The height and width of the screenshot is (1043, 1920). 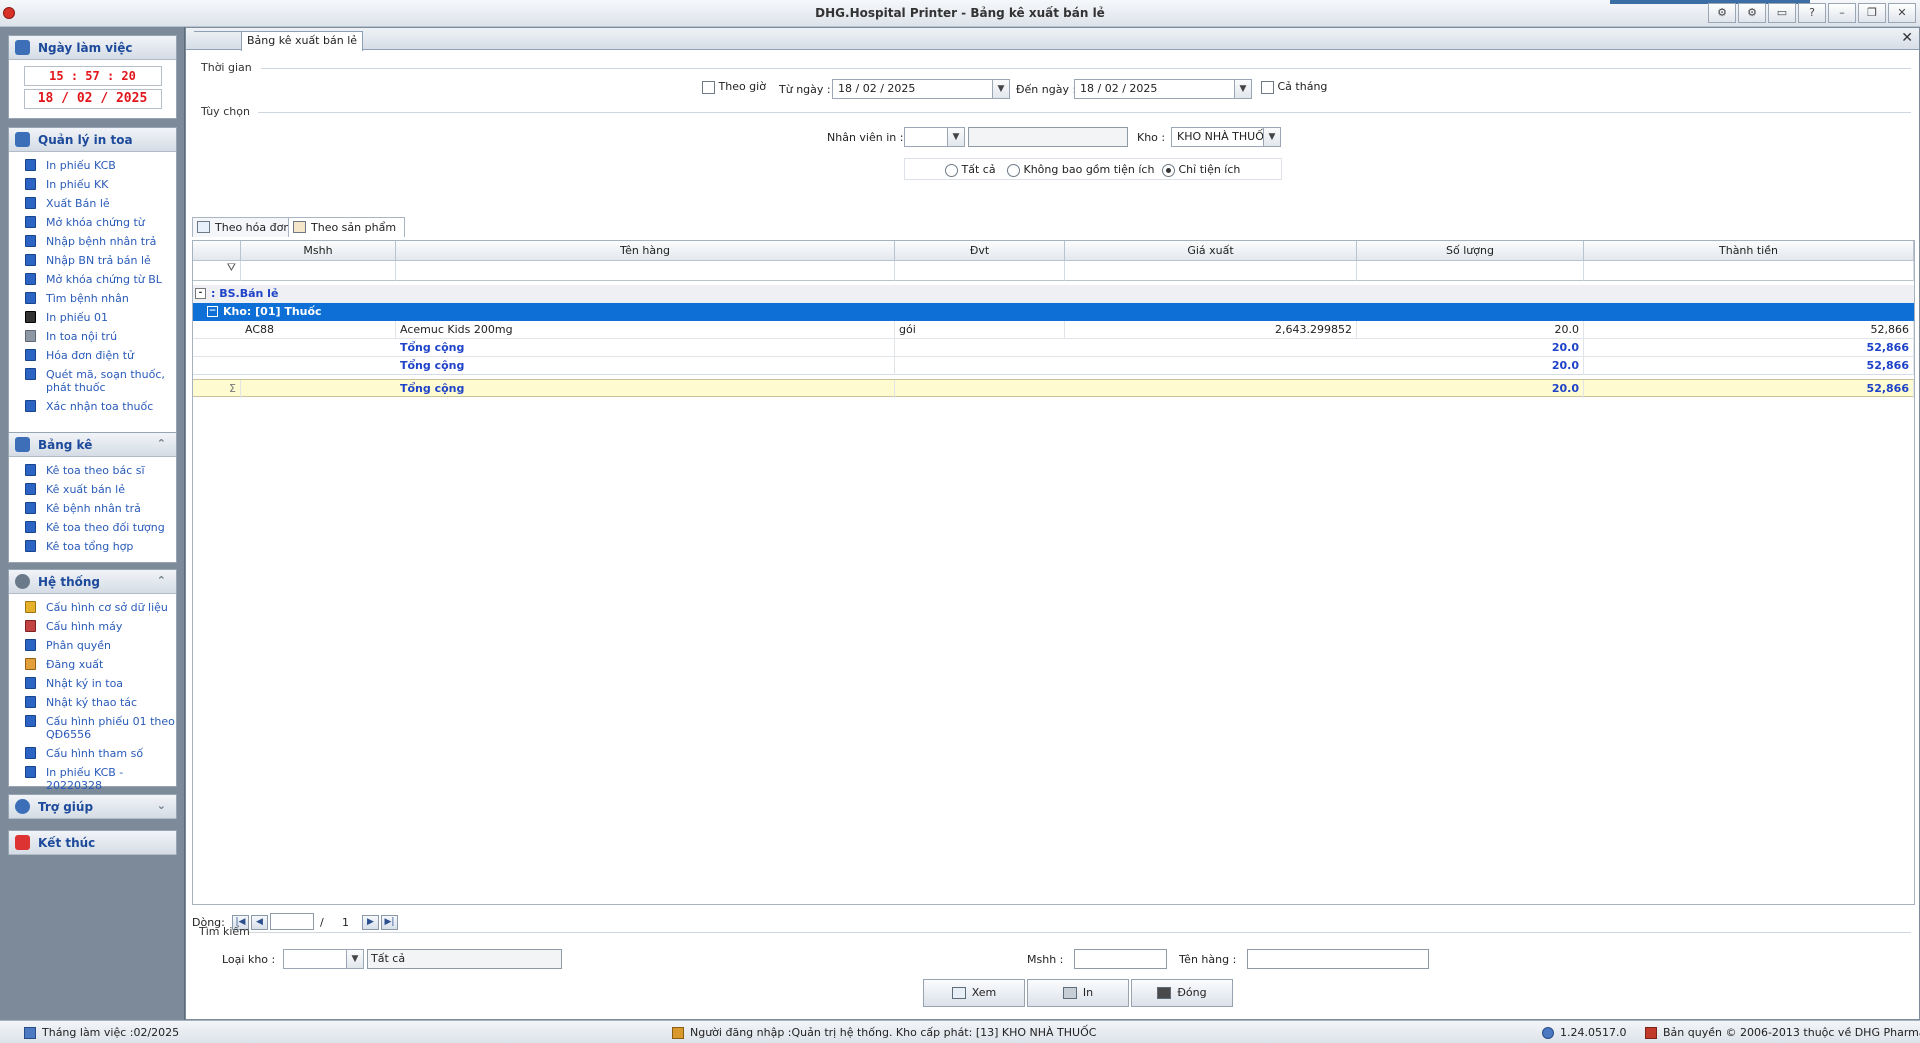 I want to click on view-button: Xem, so click(x=974, y=993).